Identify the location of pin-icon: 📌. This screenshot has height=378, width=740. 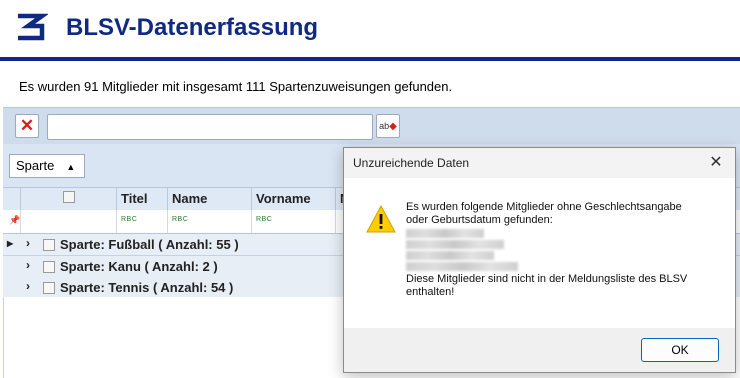
(15, 220).